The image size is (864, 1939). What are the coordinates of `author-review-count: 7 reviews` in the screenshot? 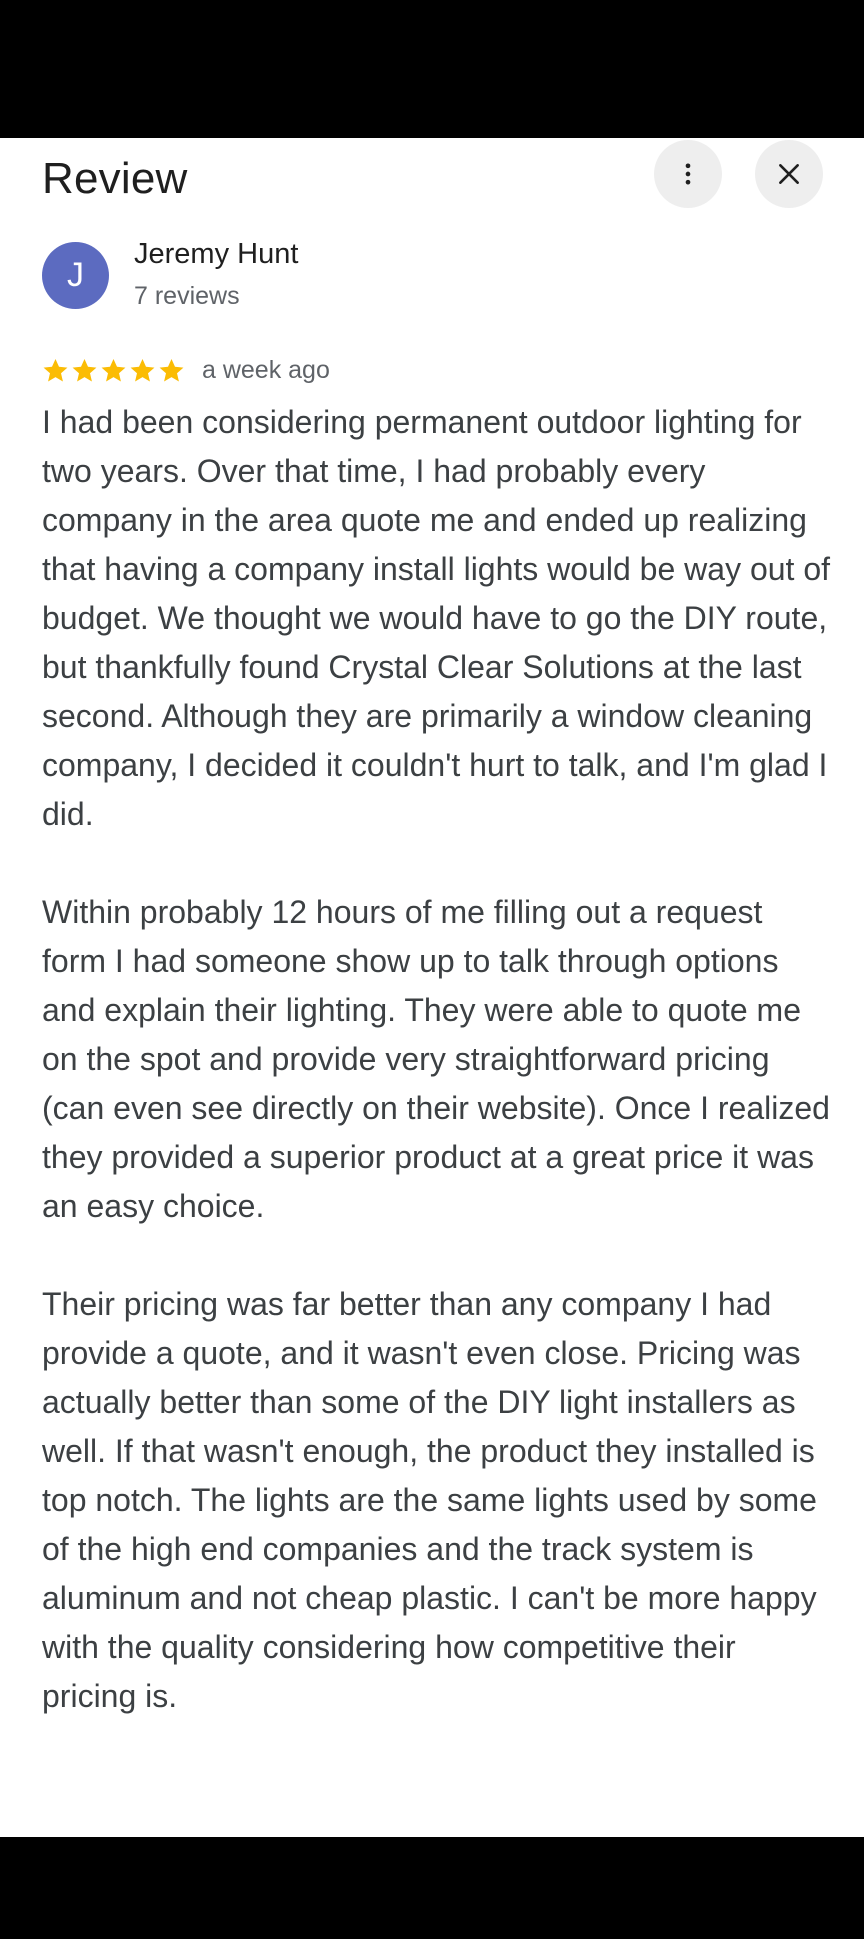 It's located at (187, 296).